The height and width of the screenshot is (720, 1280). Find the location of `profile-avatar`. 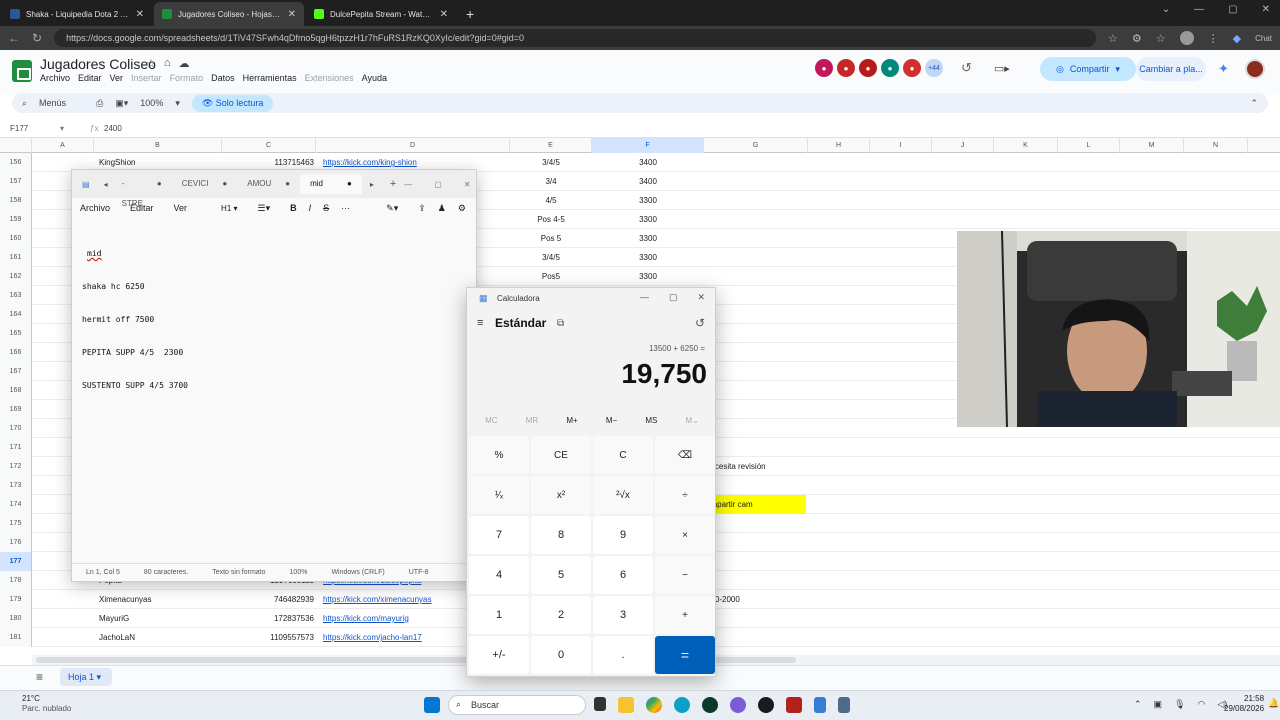

profile-avatar is located at coordinates (1186, 38).